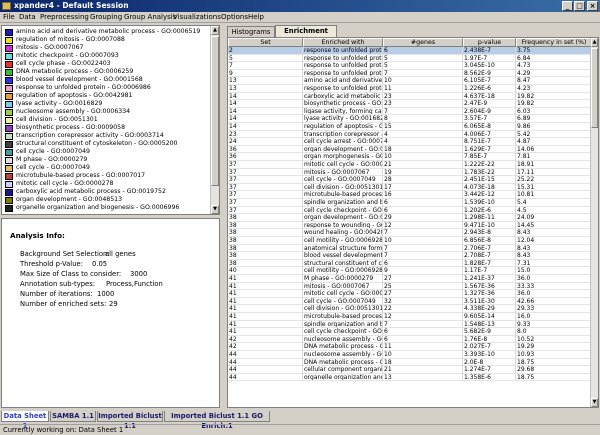 The image size is (600, 435). Describe the element at coordinates (110, 176) in the screenshot. I see `legend-item: microtubule-based process - GO:0007017` at that location.